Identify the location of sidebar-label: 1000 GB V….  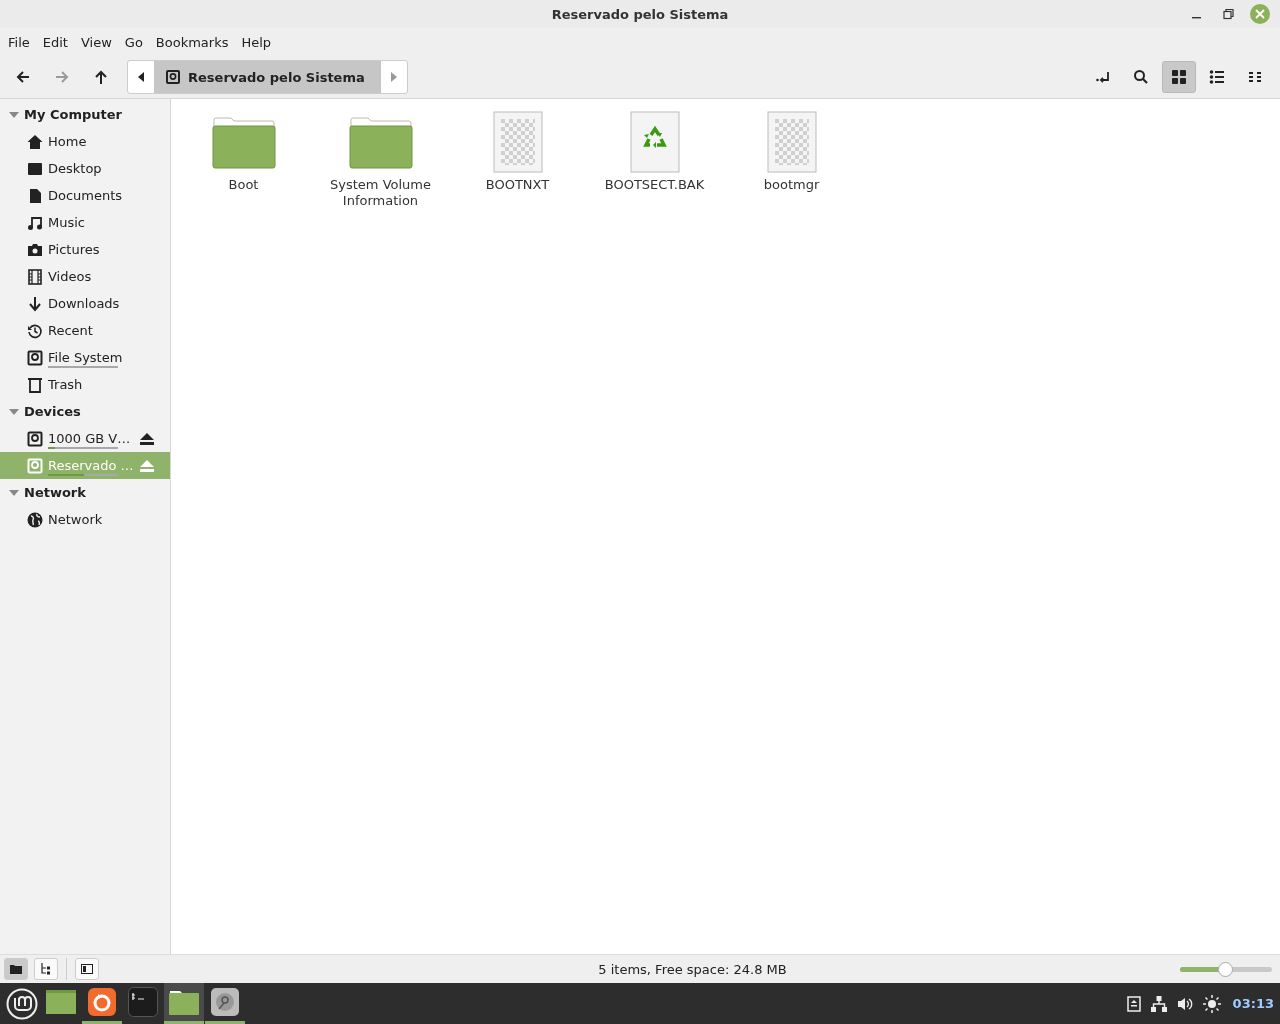
(90, 438).